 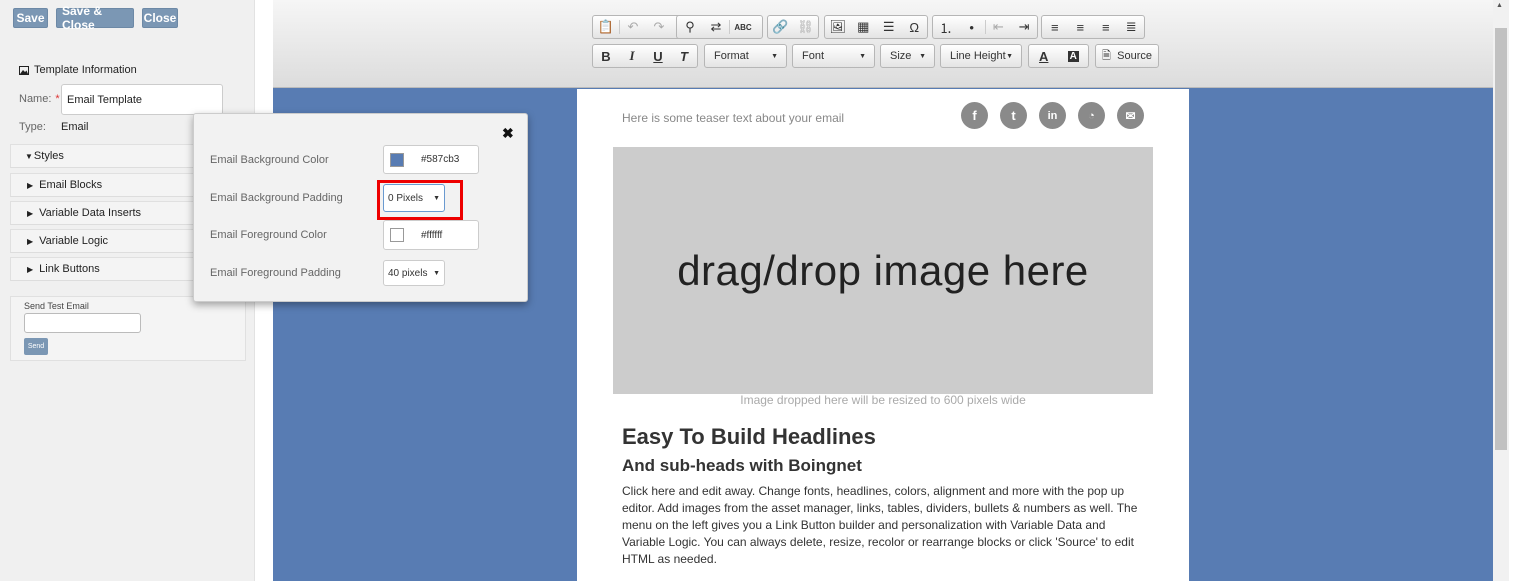 What do you see at coordinates (420, 200) in the screenshot?
I see `highlight-box` at bounding box center [420, 200].